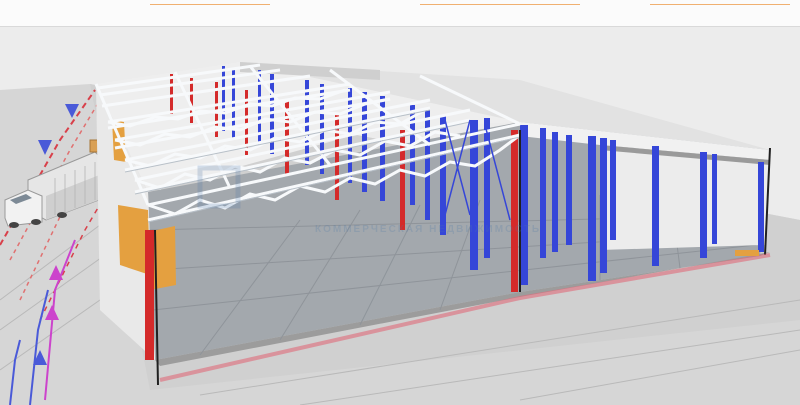 Image resolution: width=800 pixels, height=405 pixels. I want to click on watermark-subtitle: КОММЕРЧЕСКАЯ НЕДВИЖИМОСТЬ, so click(428, 229).